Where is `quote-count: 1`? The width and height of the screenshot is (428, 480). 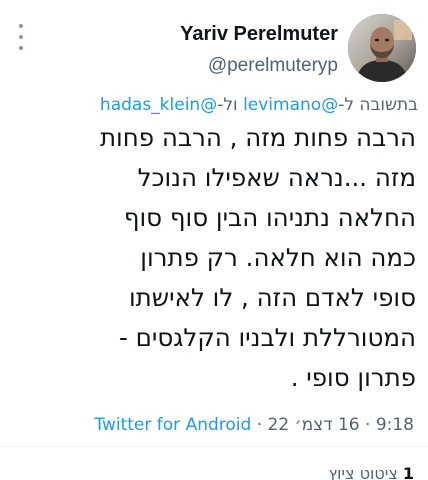
quote-count: 1 is located at coordinates (408, 472).